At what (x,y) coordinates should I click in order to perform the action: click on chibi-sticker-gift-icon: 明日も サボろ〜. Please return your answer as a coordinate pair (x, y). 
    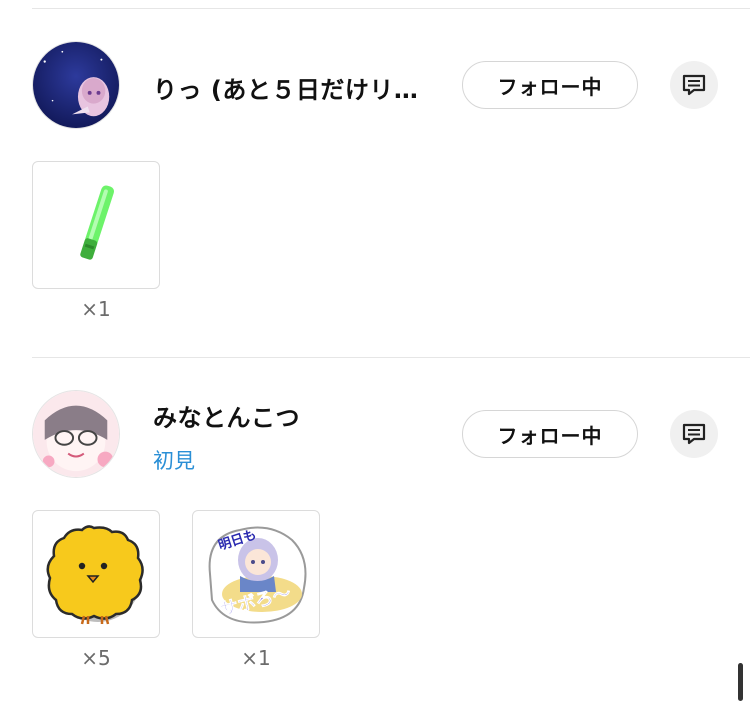
    Looking at the image, I should click on (257, 575).